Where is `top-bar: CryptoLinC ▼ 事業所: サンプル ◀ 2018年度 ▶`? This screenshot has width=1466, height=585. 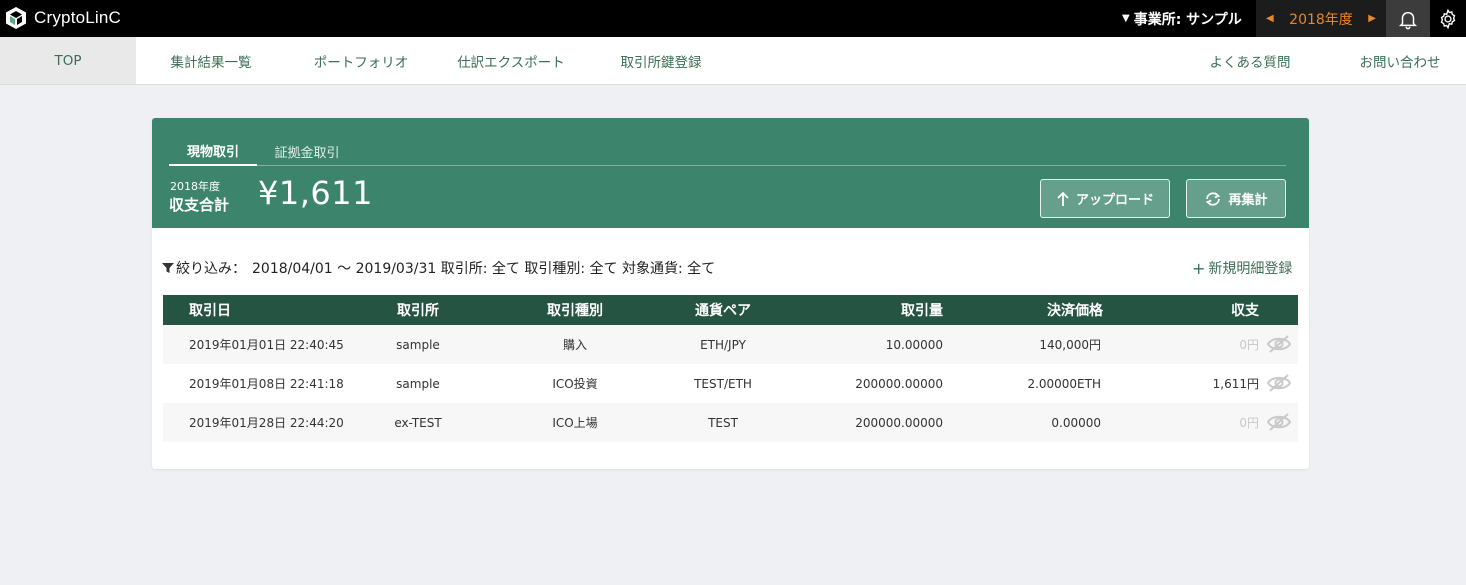
top-bar: CryptoLinC ▼ 事業所: サンプル ◀ 2018年度 ▶ is located at coordinates (733, 18).